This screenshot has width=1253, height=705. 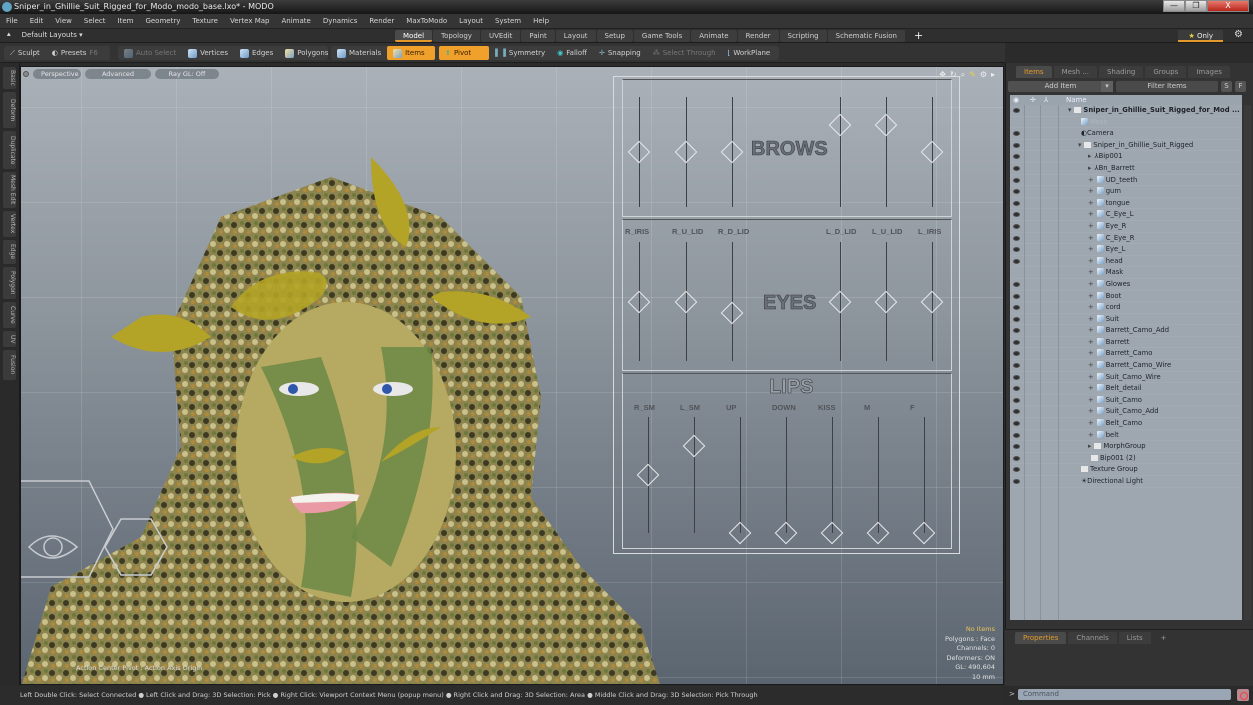 What do you see at coordinates (620, 53) in the screenshot?
I see `snapping-button: ✛ Snapping` at bounding box center [620, 53].